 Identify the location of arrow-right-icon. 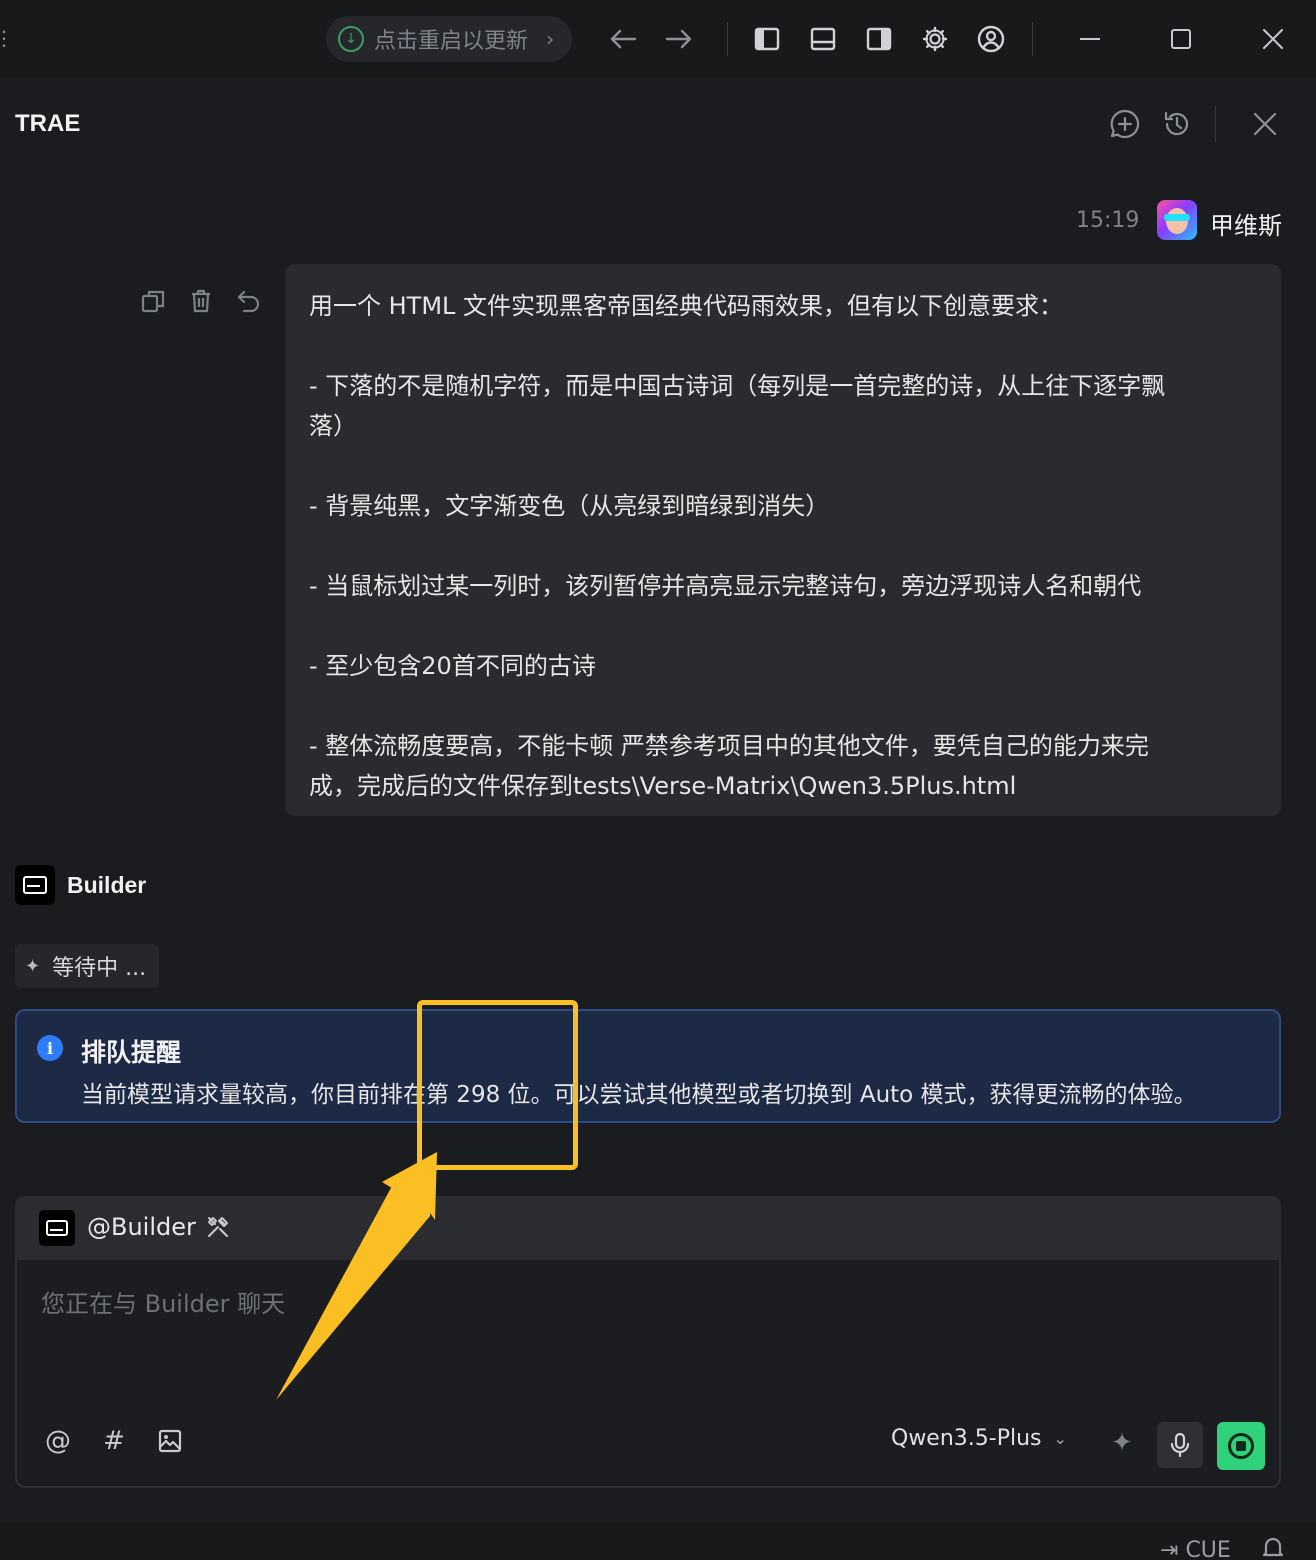
(679, 39).